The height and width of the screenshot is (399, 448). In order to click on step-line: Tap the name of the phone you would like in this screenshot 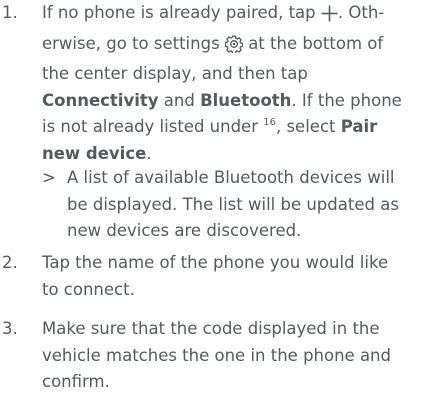, I will do `click(215, 262)`.